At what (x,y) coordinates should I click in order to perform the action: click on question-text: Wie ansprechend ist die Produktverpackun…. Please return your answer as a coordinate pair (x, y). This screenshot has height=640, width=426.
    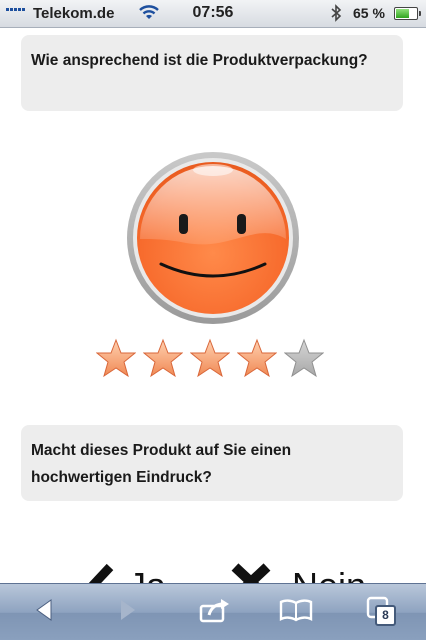
    Looking at the image, I should click on (199, 60).